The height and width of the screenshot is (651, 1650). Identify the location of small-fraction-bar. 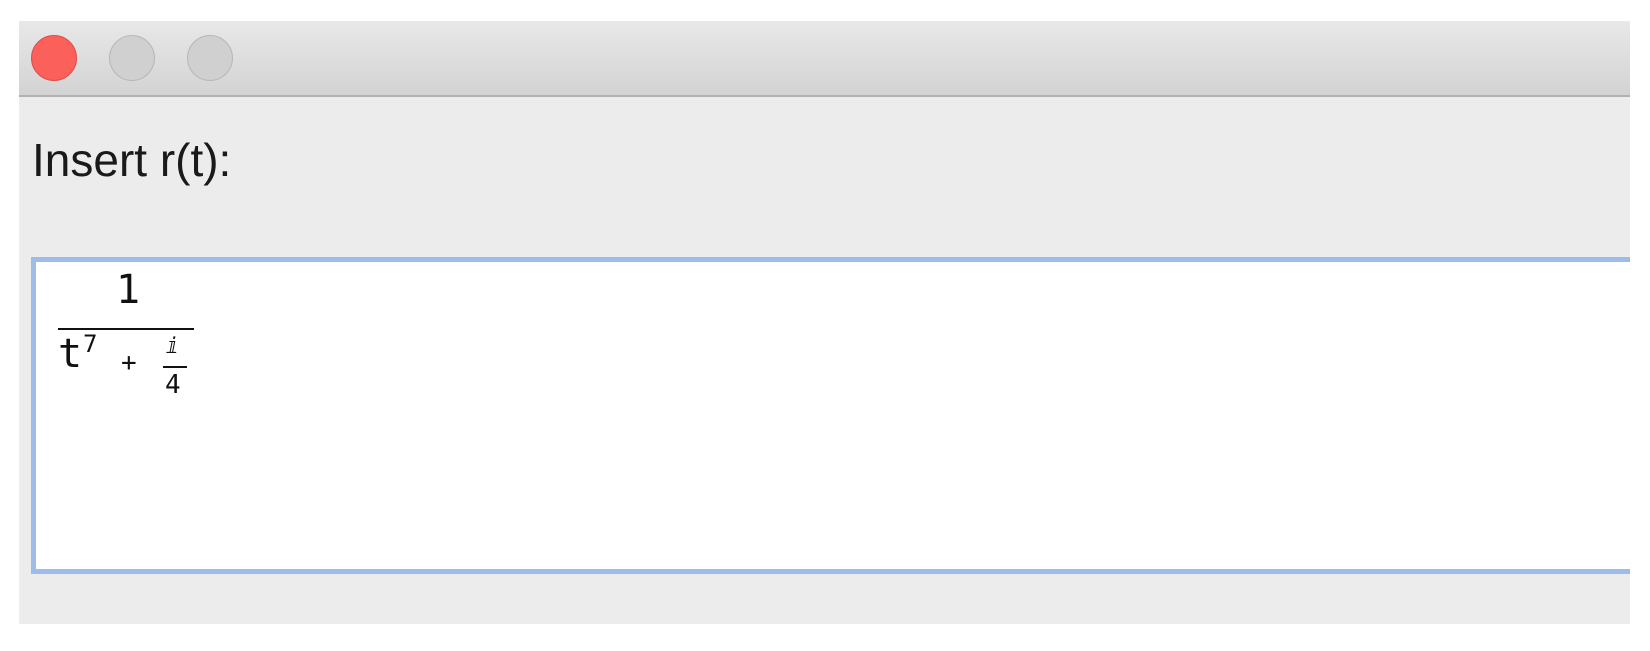
(175, 367).